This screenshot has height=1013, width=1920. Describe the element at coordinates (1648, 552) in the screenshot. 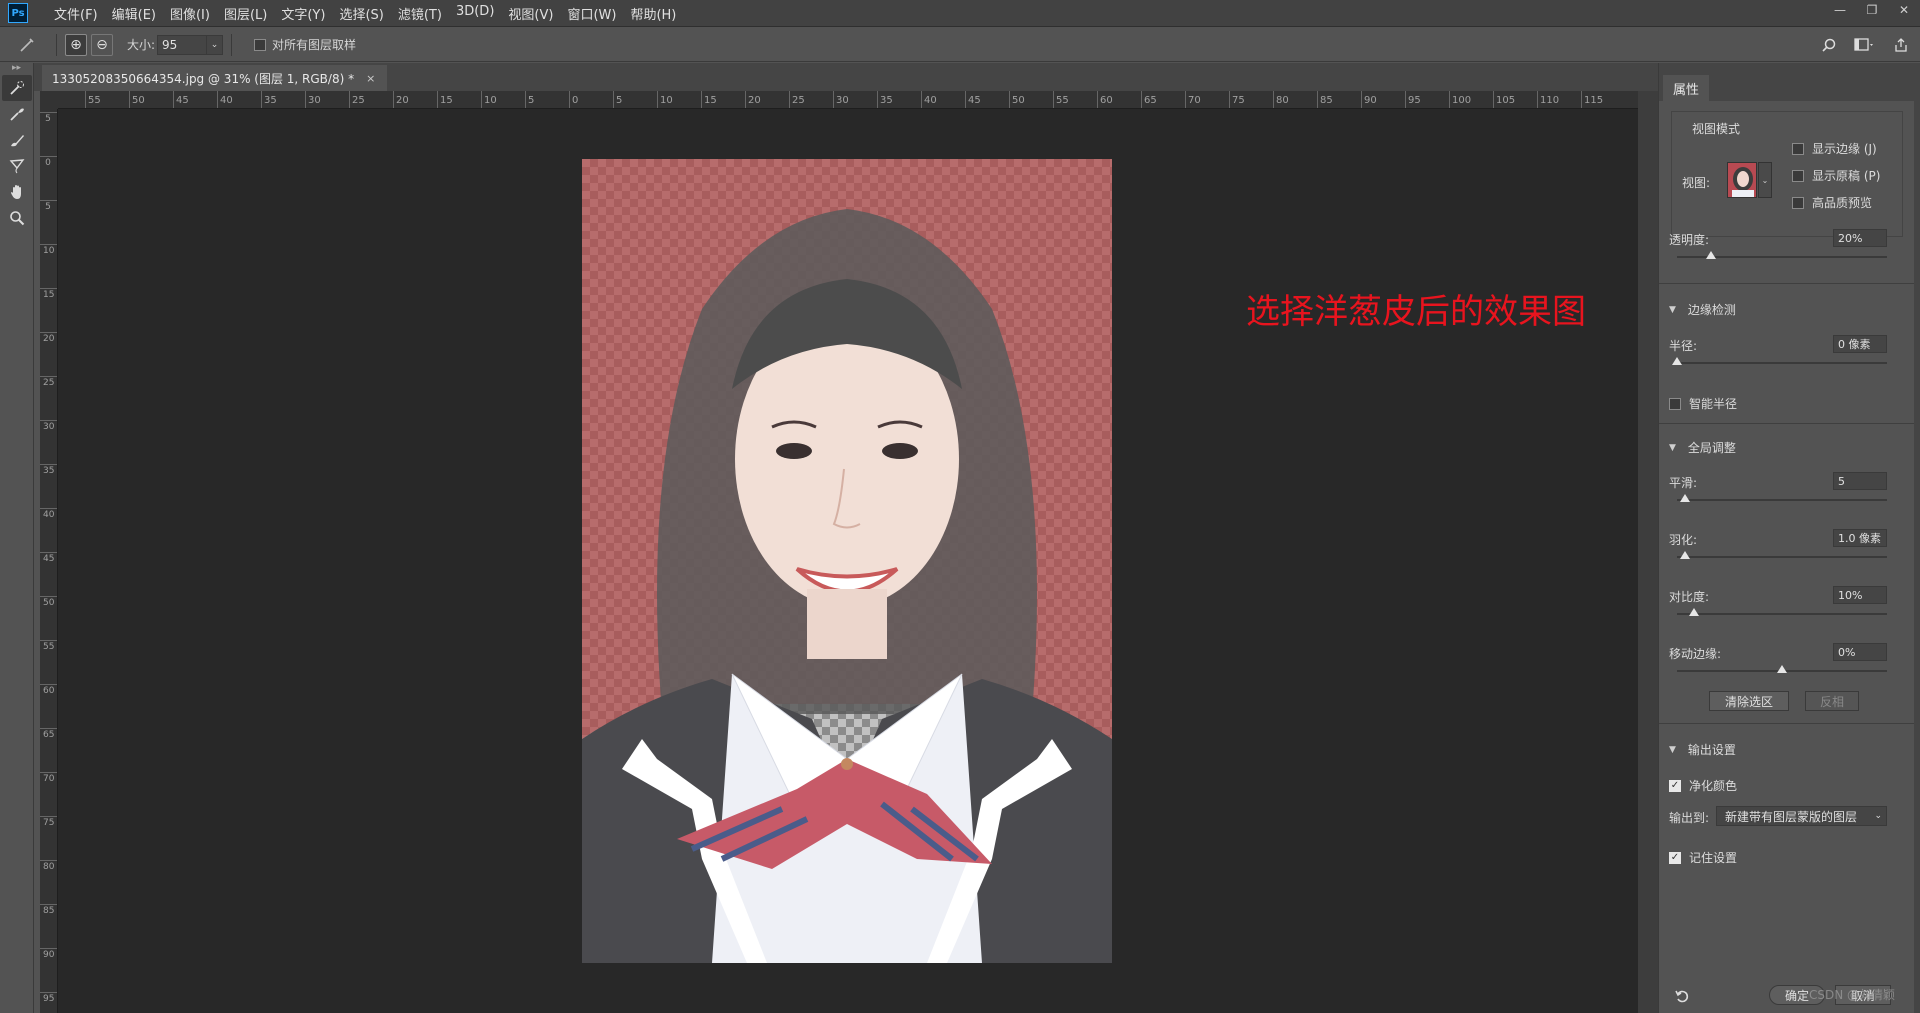

I see `canvas-vertical-scrollbar` at that location.